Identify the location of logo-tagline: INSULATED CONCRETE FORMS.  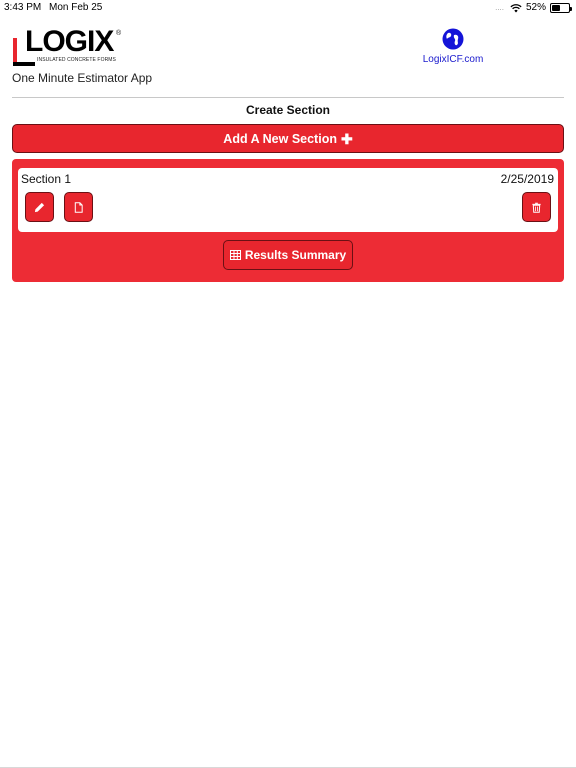
(76, 60).